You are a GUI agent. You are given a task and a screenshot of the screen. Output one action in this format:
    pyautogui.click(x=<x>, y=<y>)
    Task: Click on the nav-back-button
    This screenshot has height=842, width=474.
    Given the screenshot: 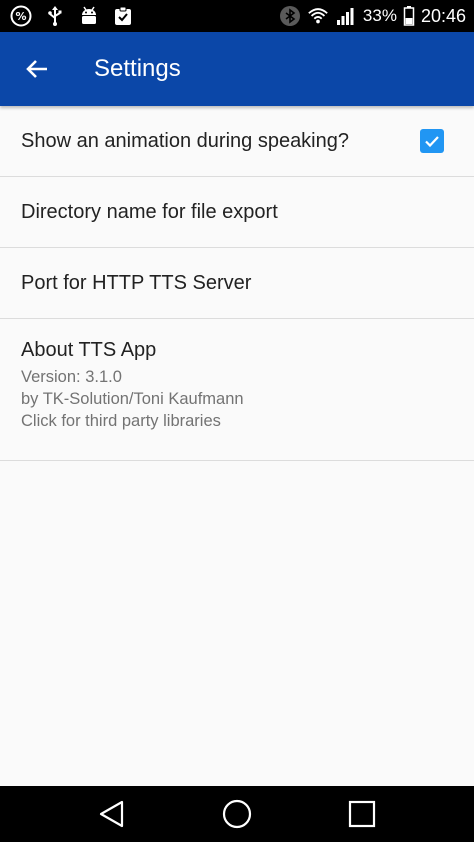 What is the action you would take?
    pyautogui.click(x=112, y=814)
    